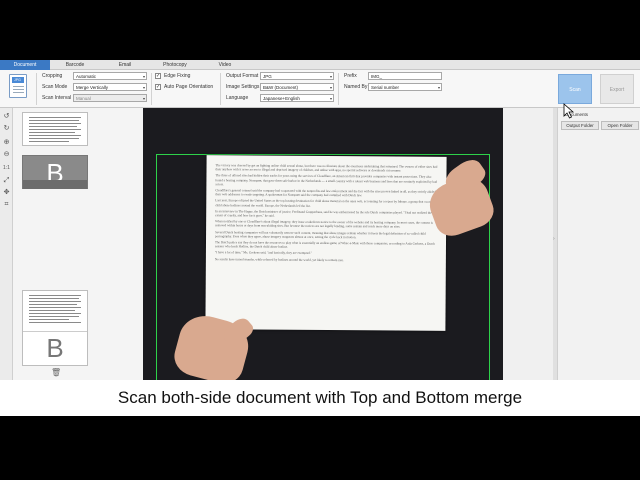 The width and height of the screenshot is (640, 480). Describe the element at coordinates (55, 348) in the screenshot. I see `merged-back-letter: B` at that location.